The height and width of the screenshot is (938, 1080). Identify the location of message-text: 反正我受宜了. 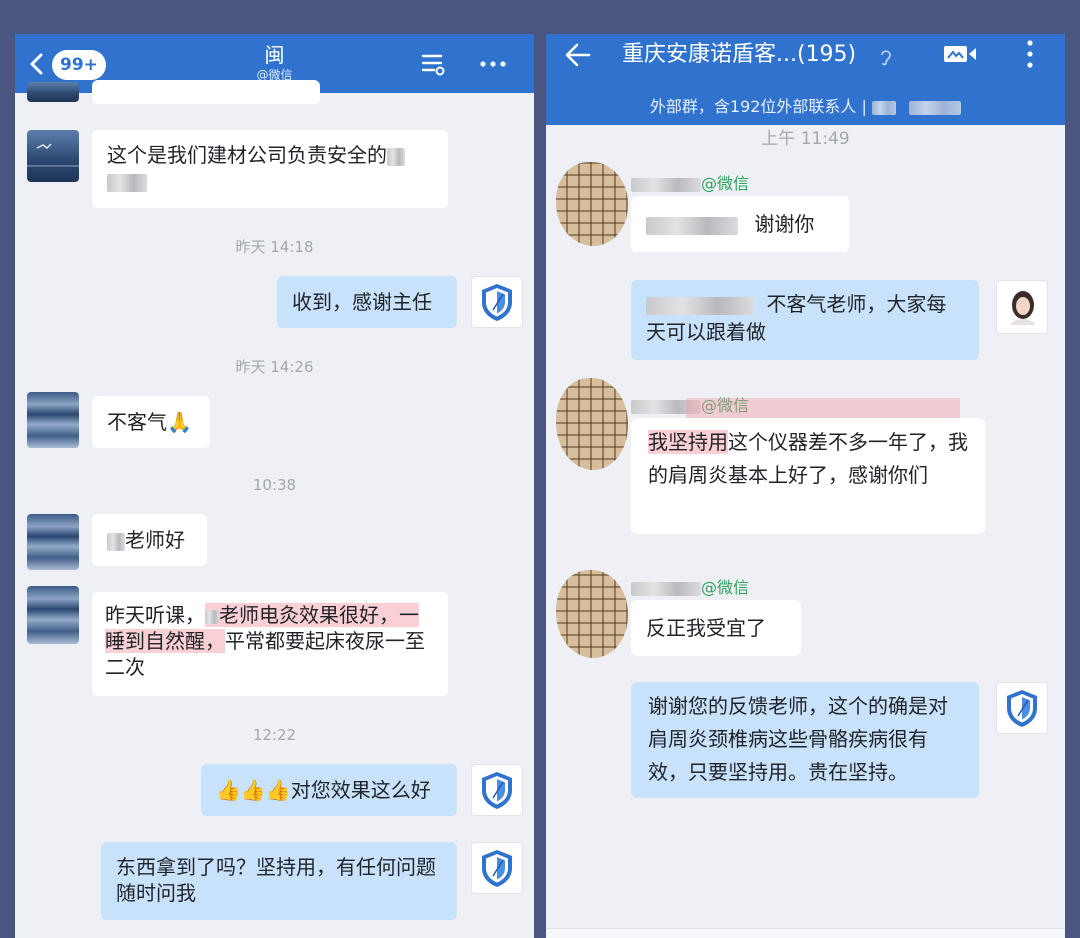
(706, 628).